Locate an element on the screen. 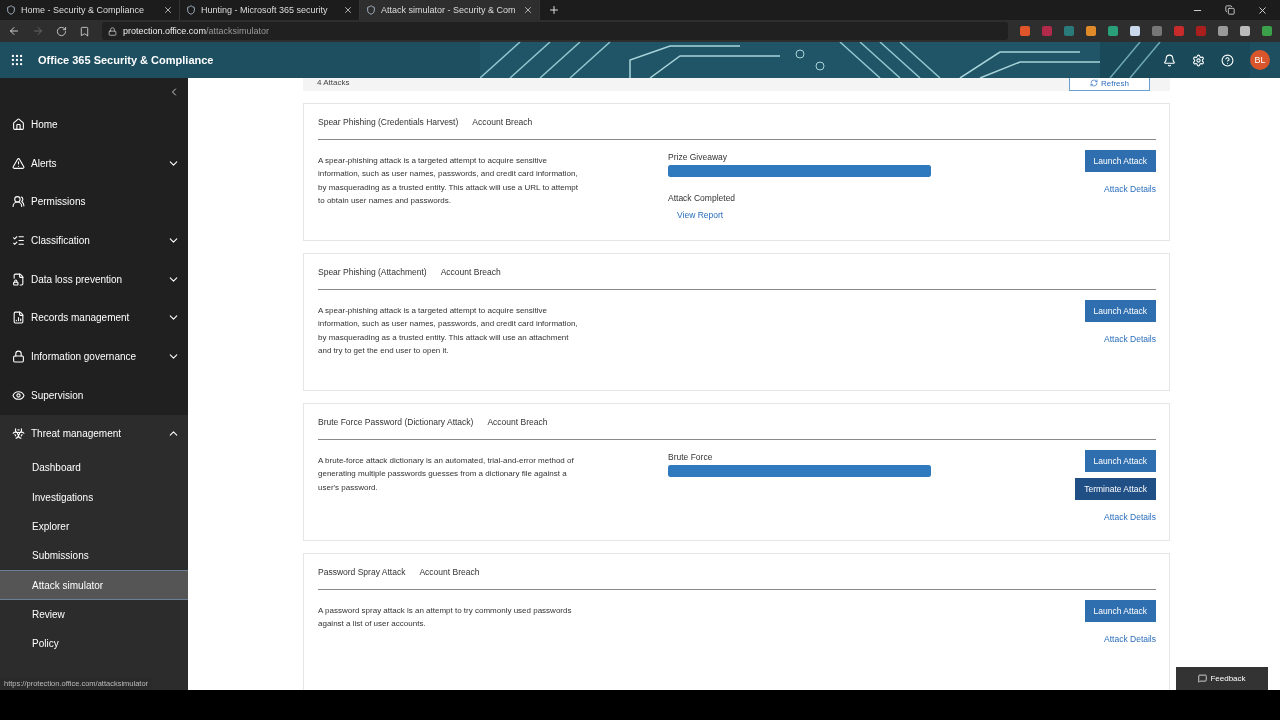 The image size is (1280, 720). app-launcher-icon is located at coordinates (17, 60).